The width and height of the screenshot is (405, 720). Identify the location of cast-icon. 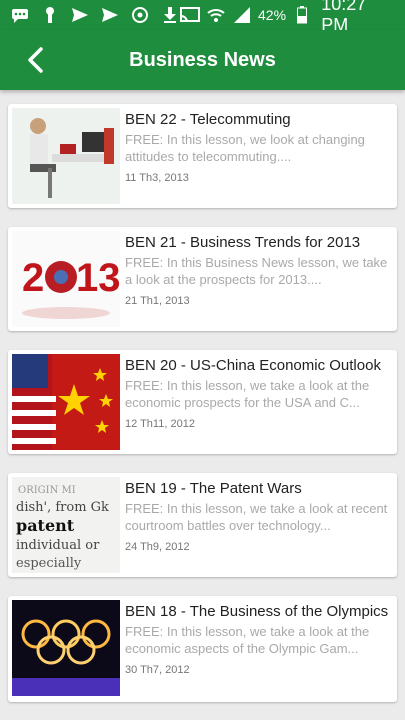
(190, 15).